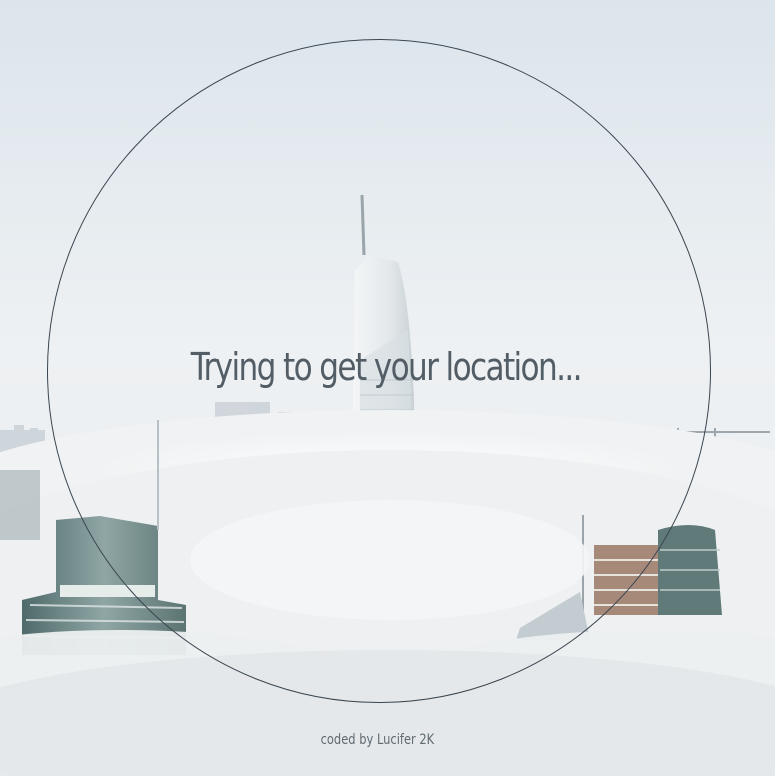 The image size is (775, 776). What do you see at coordinates (377, 740) in the screenshot?
I see `footer-credit: coded by Lucifer 2K` at bounding box center [377, 740].